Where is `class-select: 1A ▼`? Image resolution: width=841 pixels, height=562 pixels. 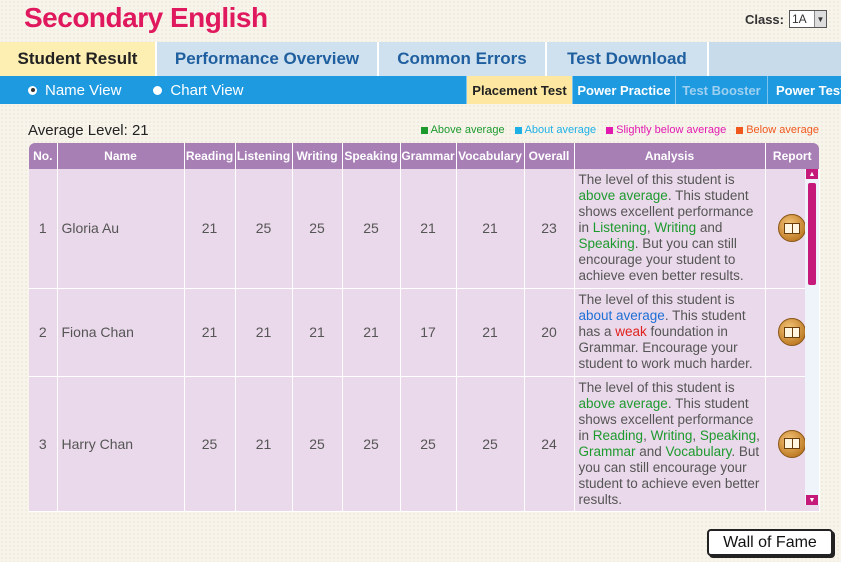 class-select: 1A ▼ is located at coordinates (808, 19).